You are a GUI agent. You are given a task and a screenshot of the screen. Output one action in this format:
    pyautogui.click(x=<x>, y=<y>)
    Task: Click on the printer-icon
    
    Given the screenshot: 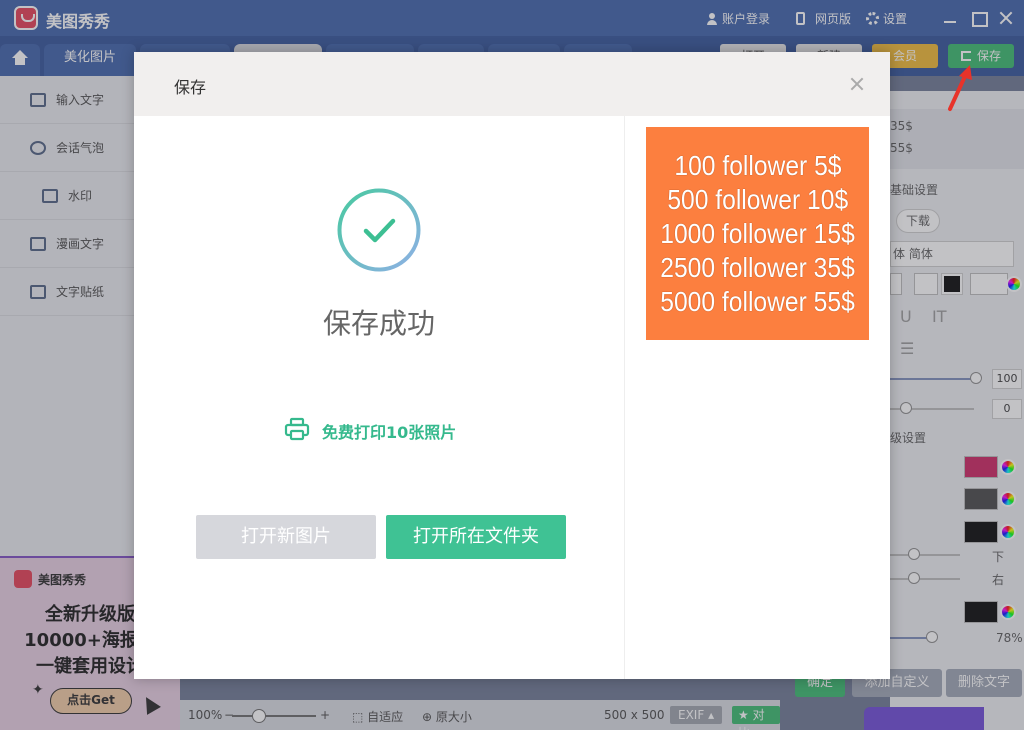 What is the action you would take?
    pyautogui.click(x=297, y=429)
    